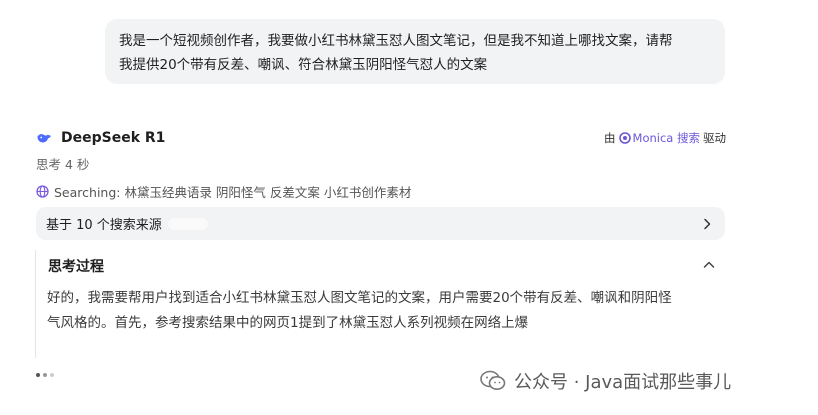 The image size is (818, 415). Describe the element at coordinates (709, 265) in the screenshot. I see `chevron-up-icon` at that location.